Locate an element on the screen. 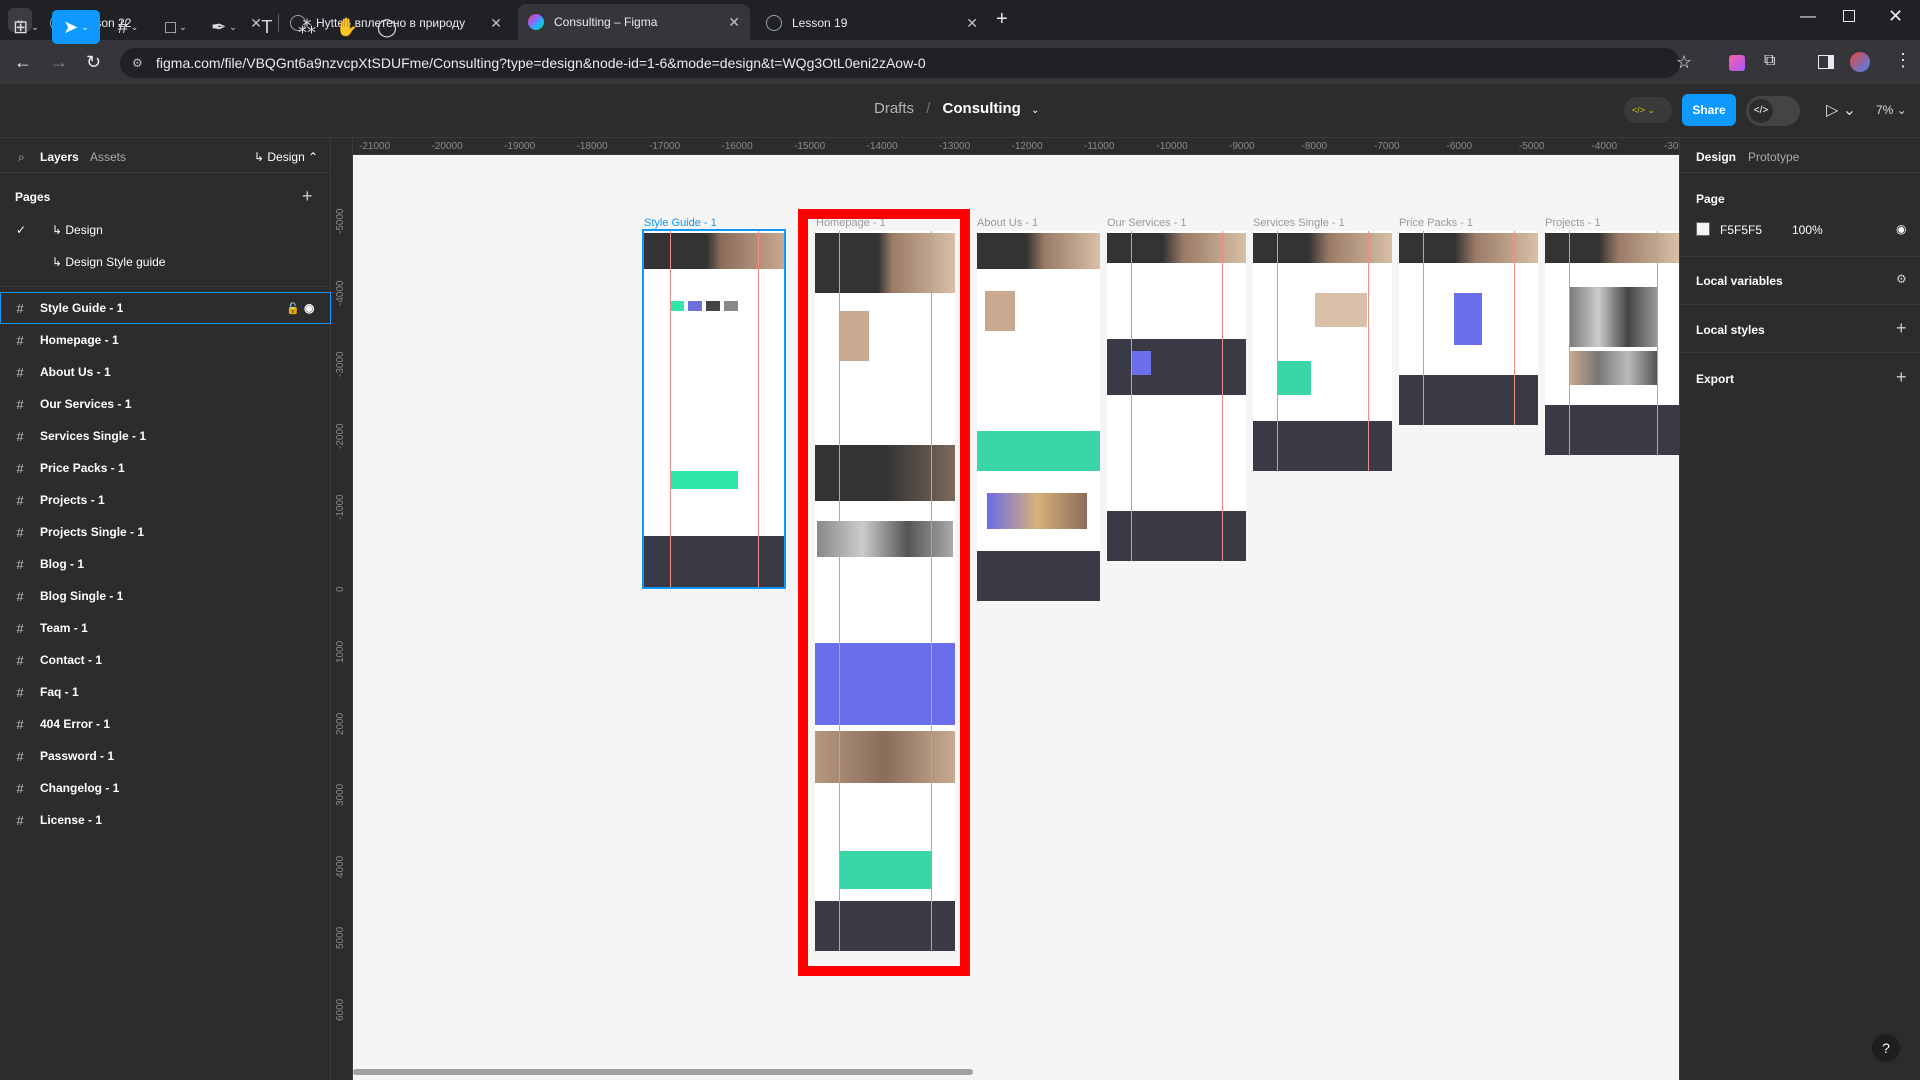  layer-projects: # Projects - 1 is located at coordinates (165, 500).